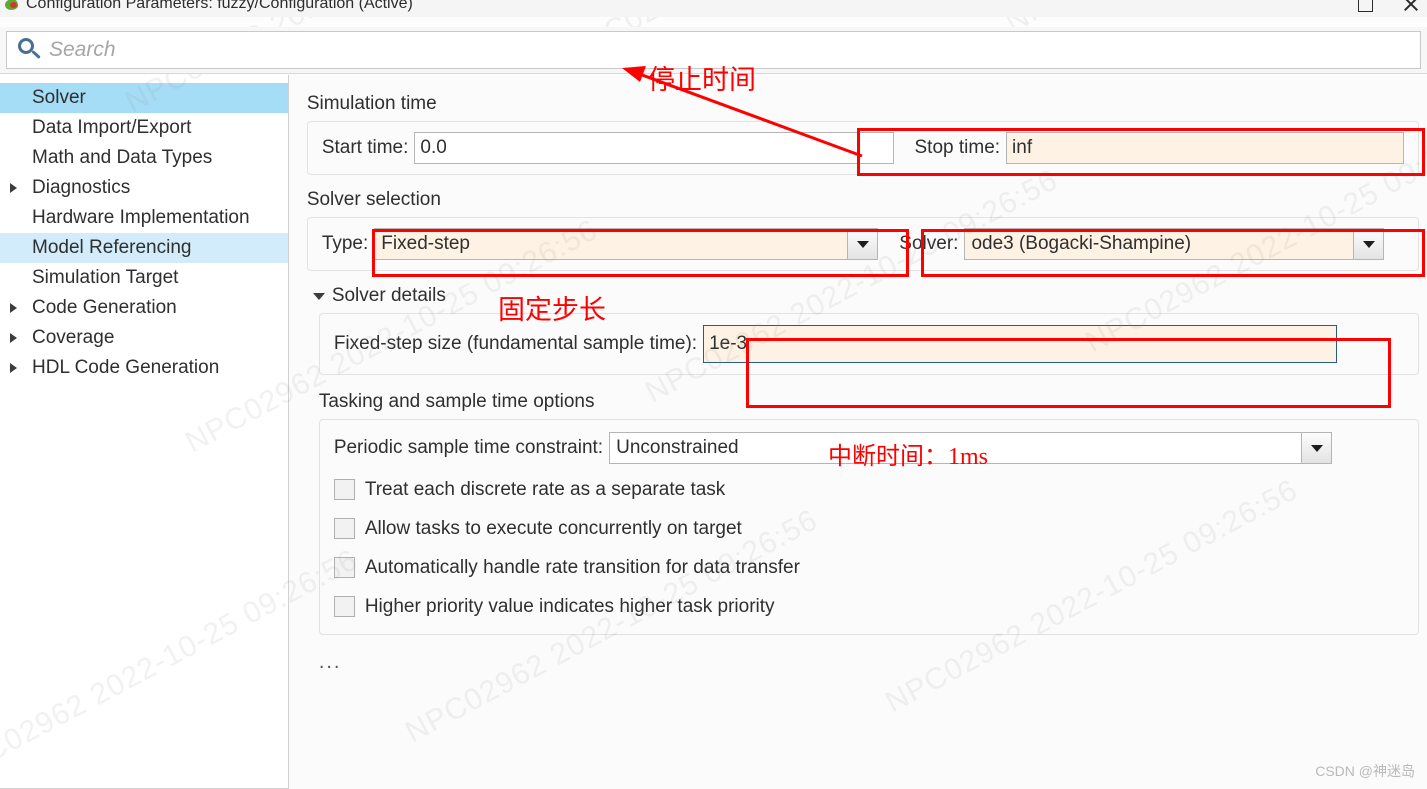 The height and width of the screenshot is (789, 1427). I want to click on periodic-sample-time-dropdown: Unconstrained, so click(971, 448).